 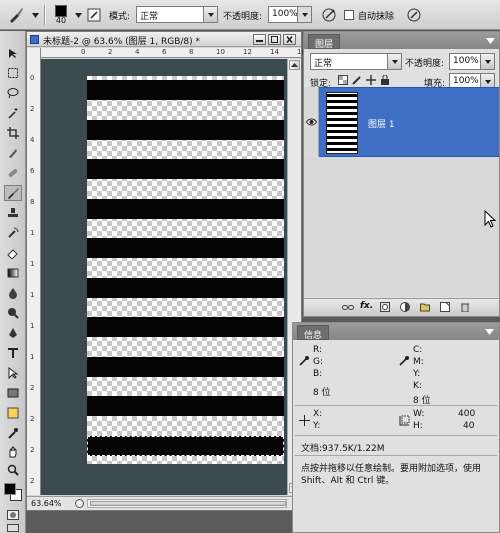 I want to click on dodge-tool, so click(x=13, y=313).